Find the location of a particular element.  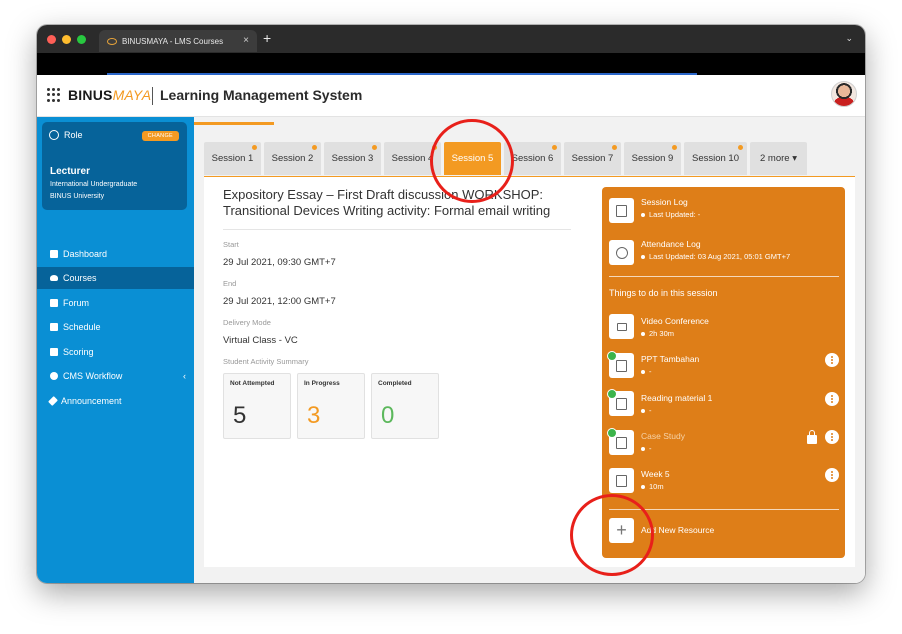

sidebar-item-label: Forum is located at coordinates (76, 303).